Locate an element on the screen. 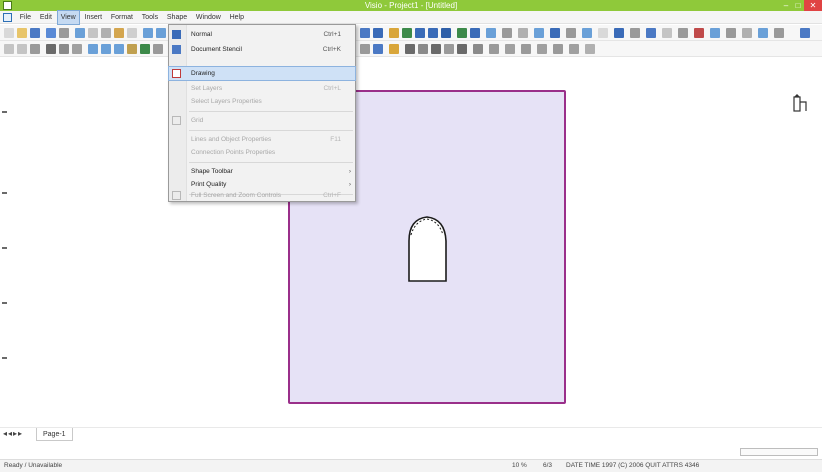  zoom-icon is located at coordinates (571, 33).